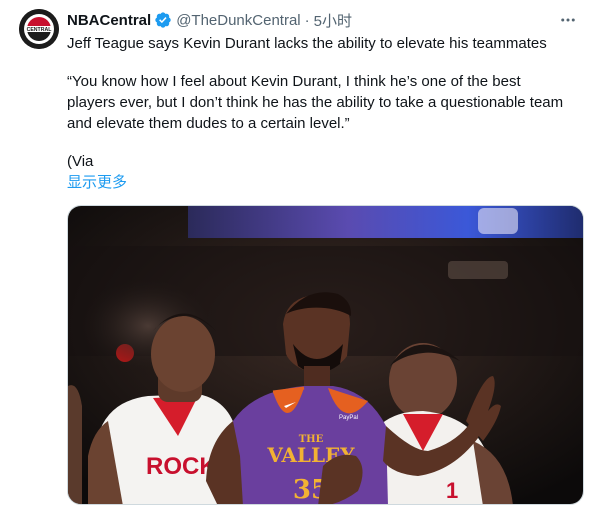  What do you see at coordinates (109, 20) in the screenshot?
I see `display-name: NBACentral` at bounding box center [109, 20].